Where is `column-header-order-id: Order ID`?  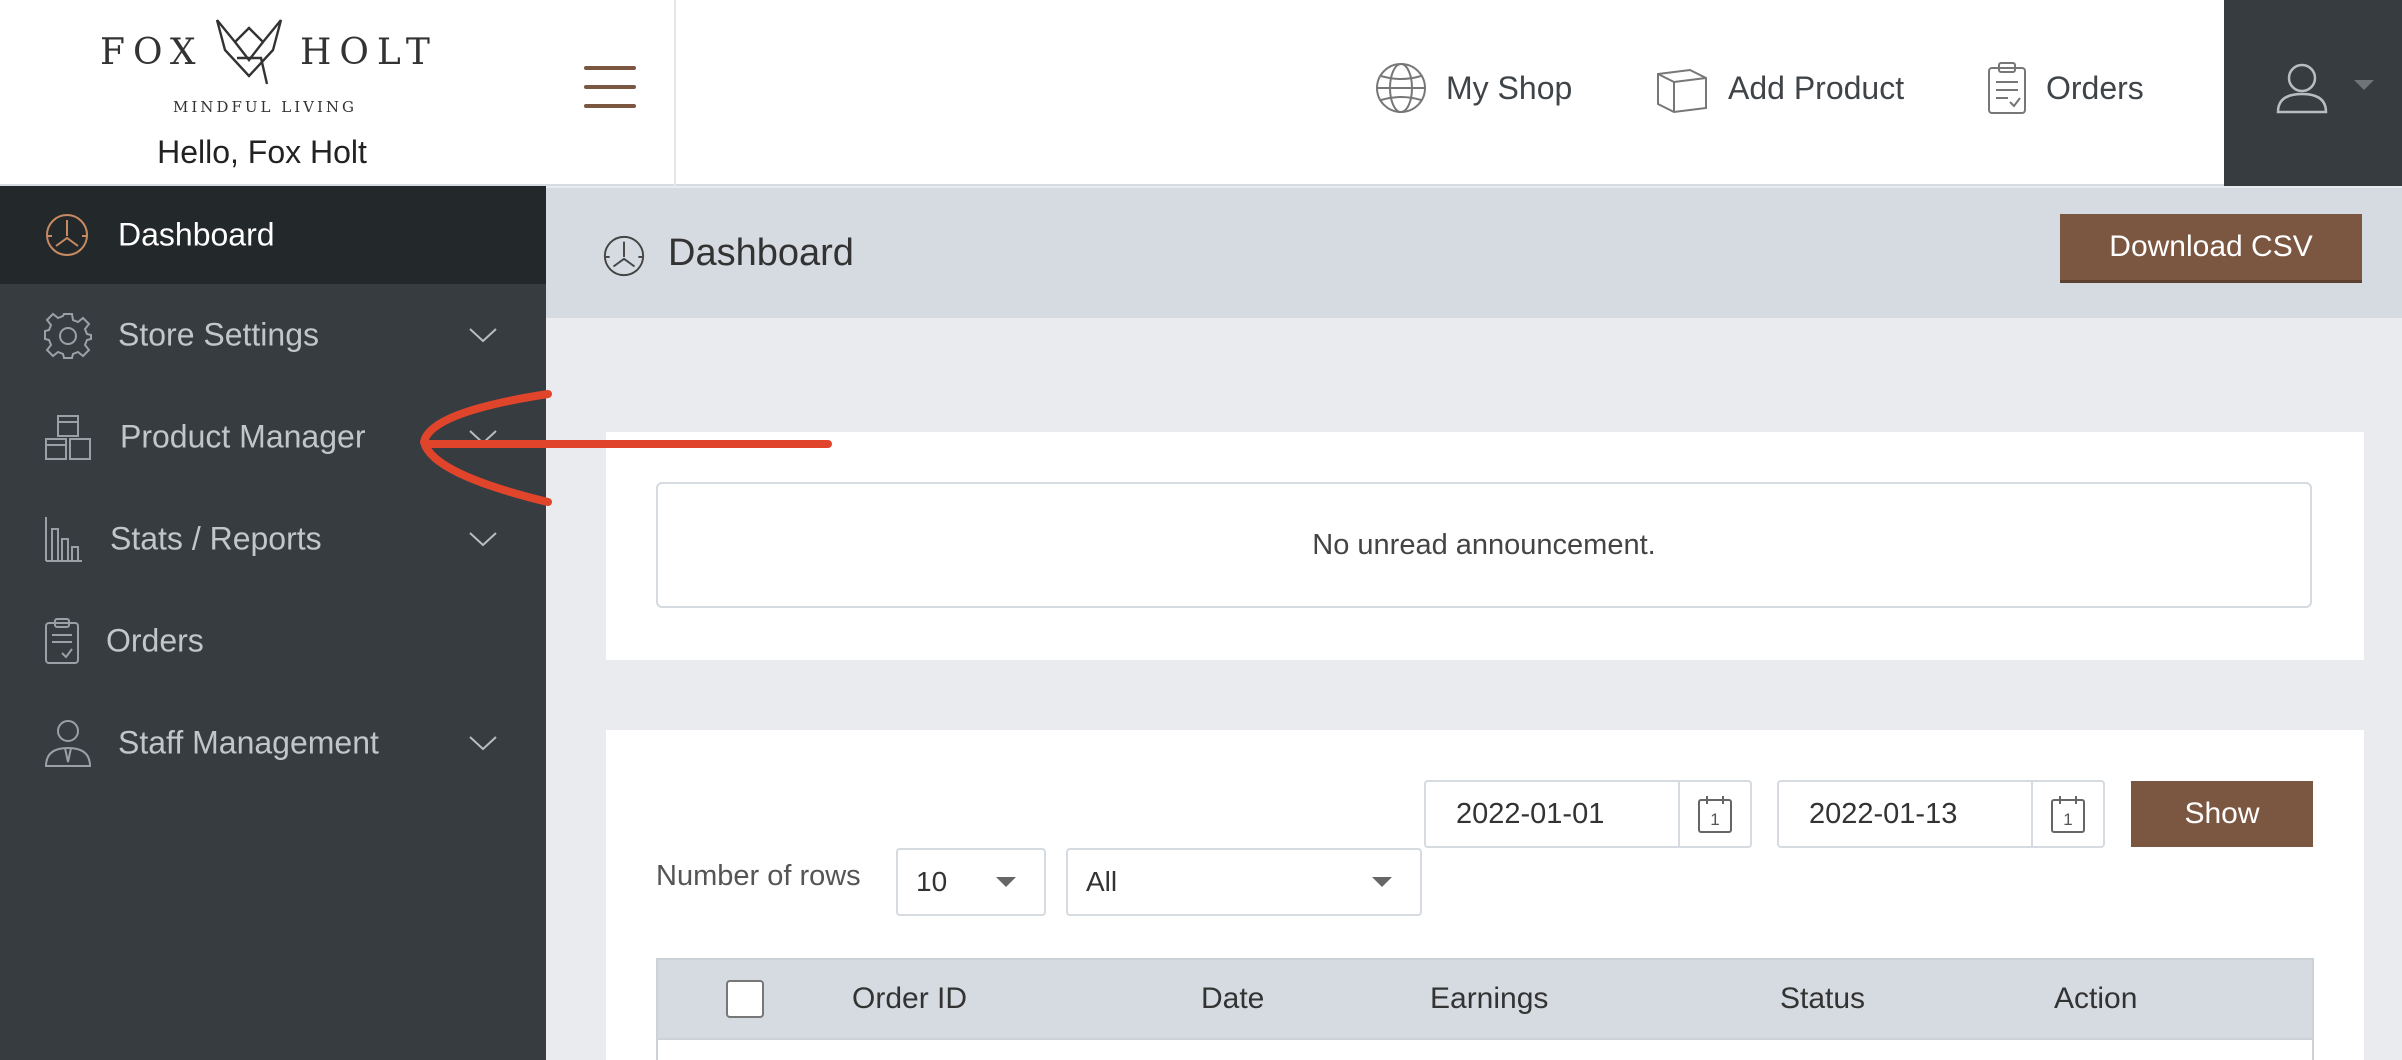
column-header-order-id: Order ID is located at coordinates (909, 999).